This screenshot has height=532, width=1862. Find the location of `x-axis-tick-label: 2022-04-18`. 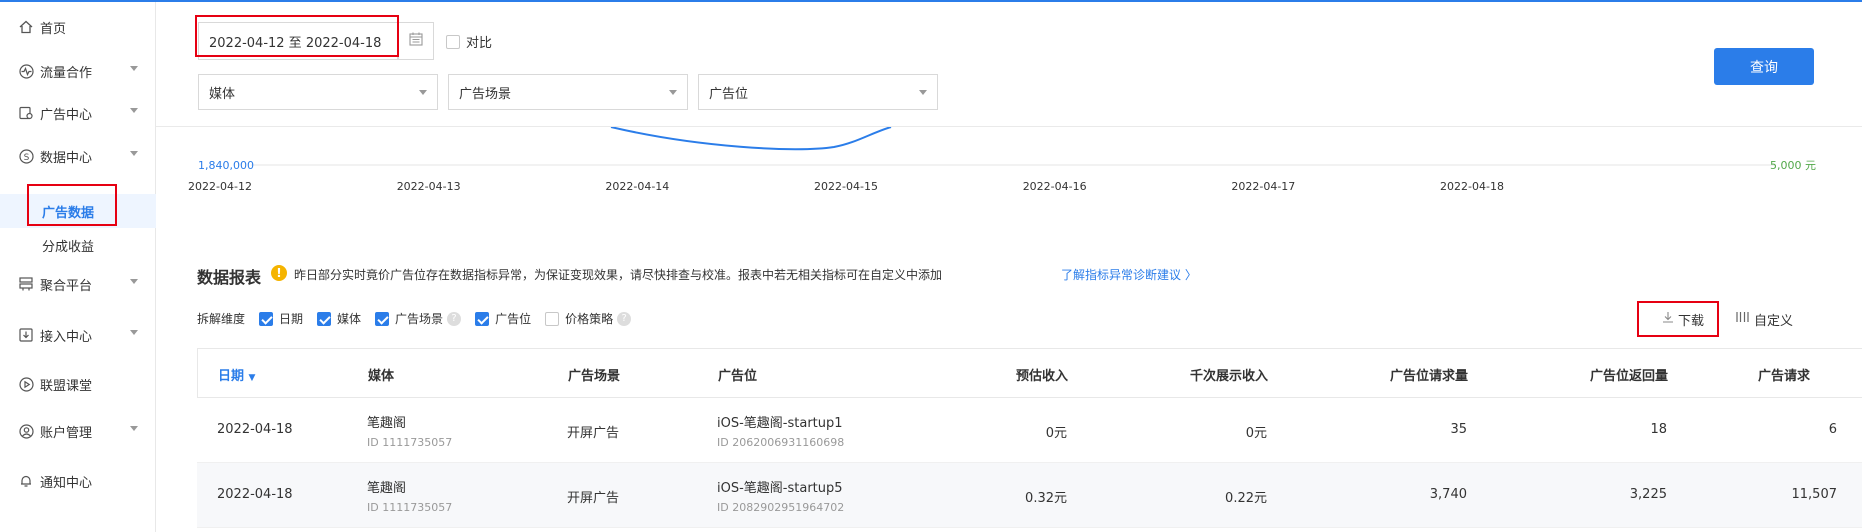

x-axis-tick-label: 2022-04-18 is located at coordinates (1472, 186).